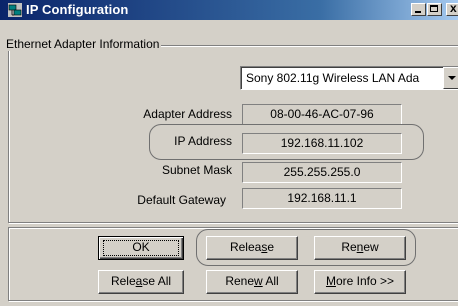 This screenshot has height=306, width=458. Describe the element at coordinates (181, 200) in the screenshot. I see `default-gateway-label: Default Gateway` at that location.